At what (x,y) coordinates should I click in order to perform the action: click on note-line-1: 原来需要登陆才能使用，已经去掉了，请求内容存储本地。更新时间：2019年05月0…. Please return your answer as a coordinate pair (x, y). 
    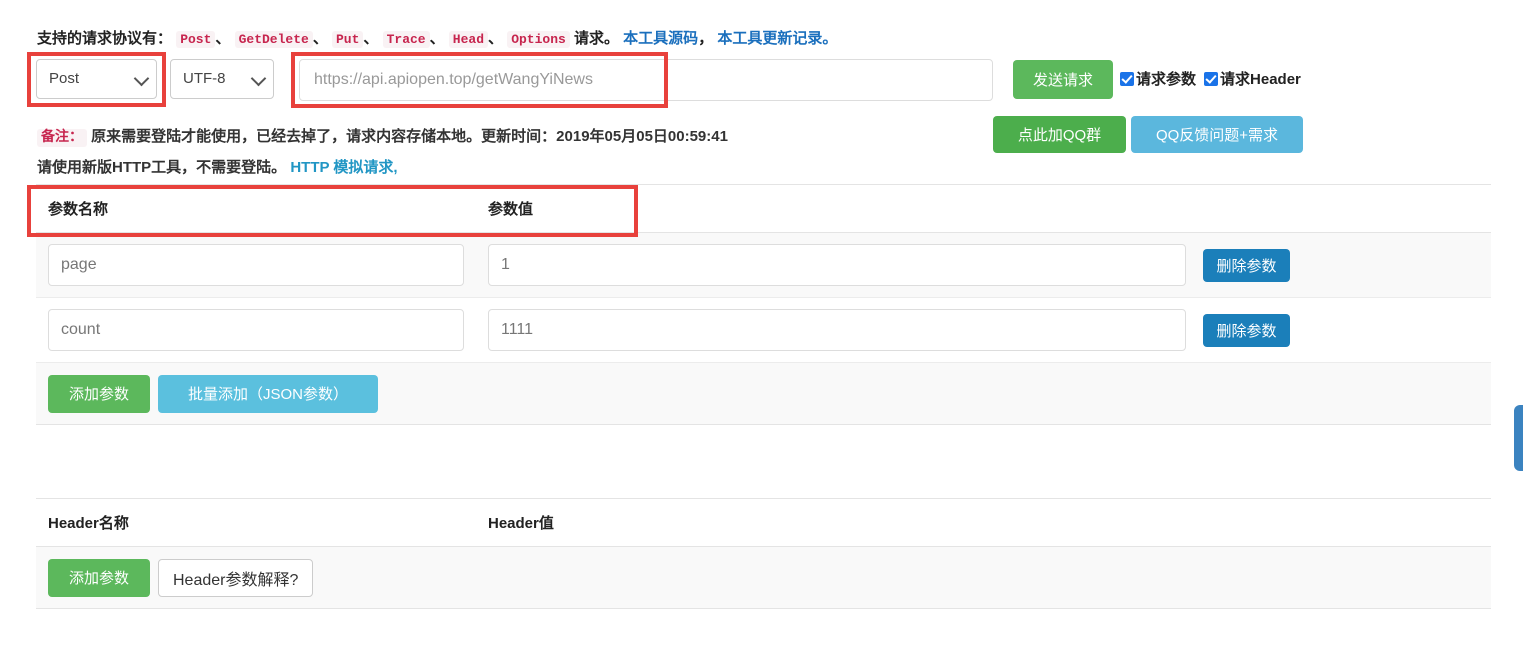
    Looking at the image, I should click on (409, 136).